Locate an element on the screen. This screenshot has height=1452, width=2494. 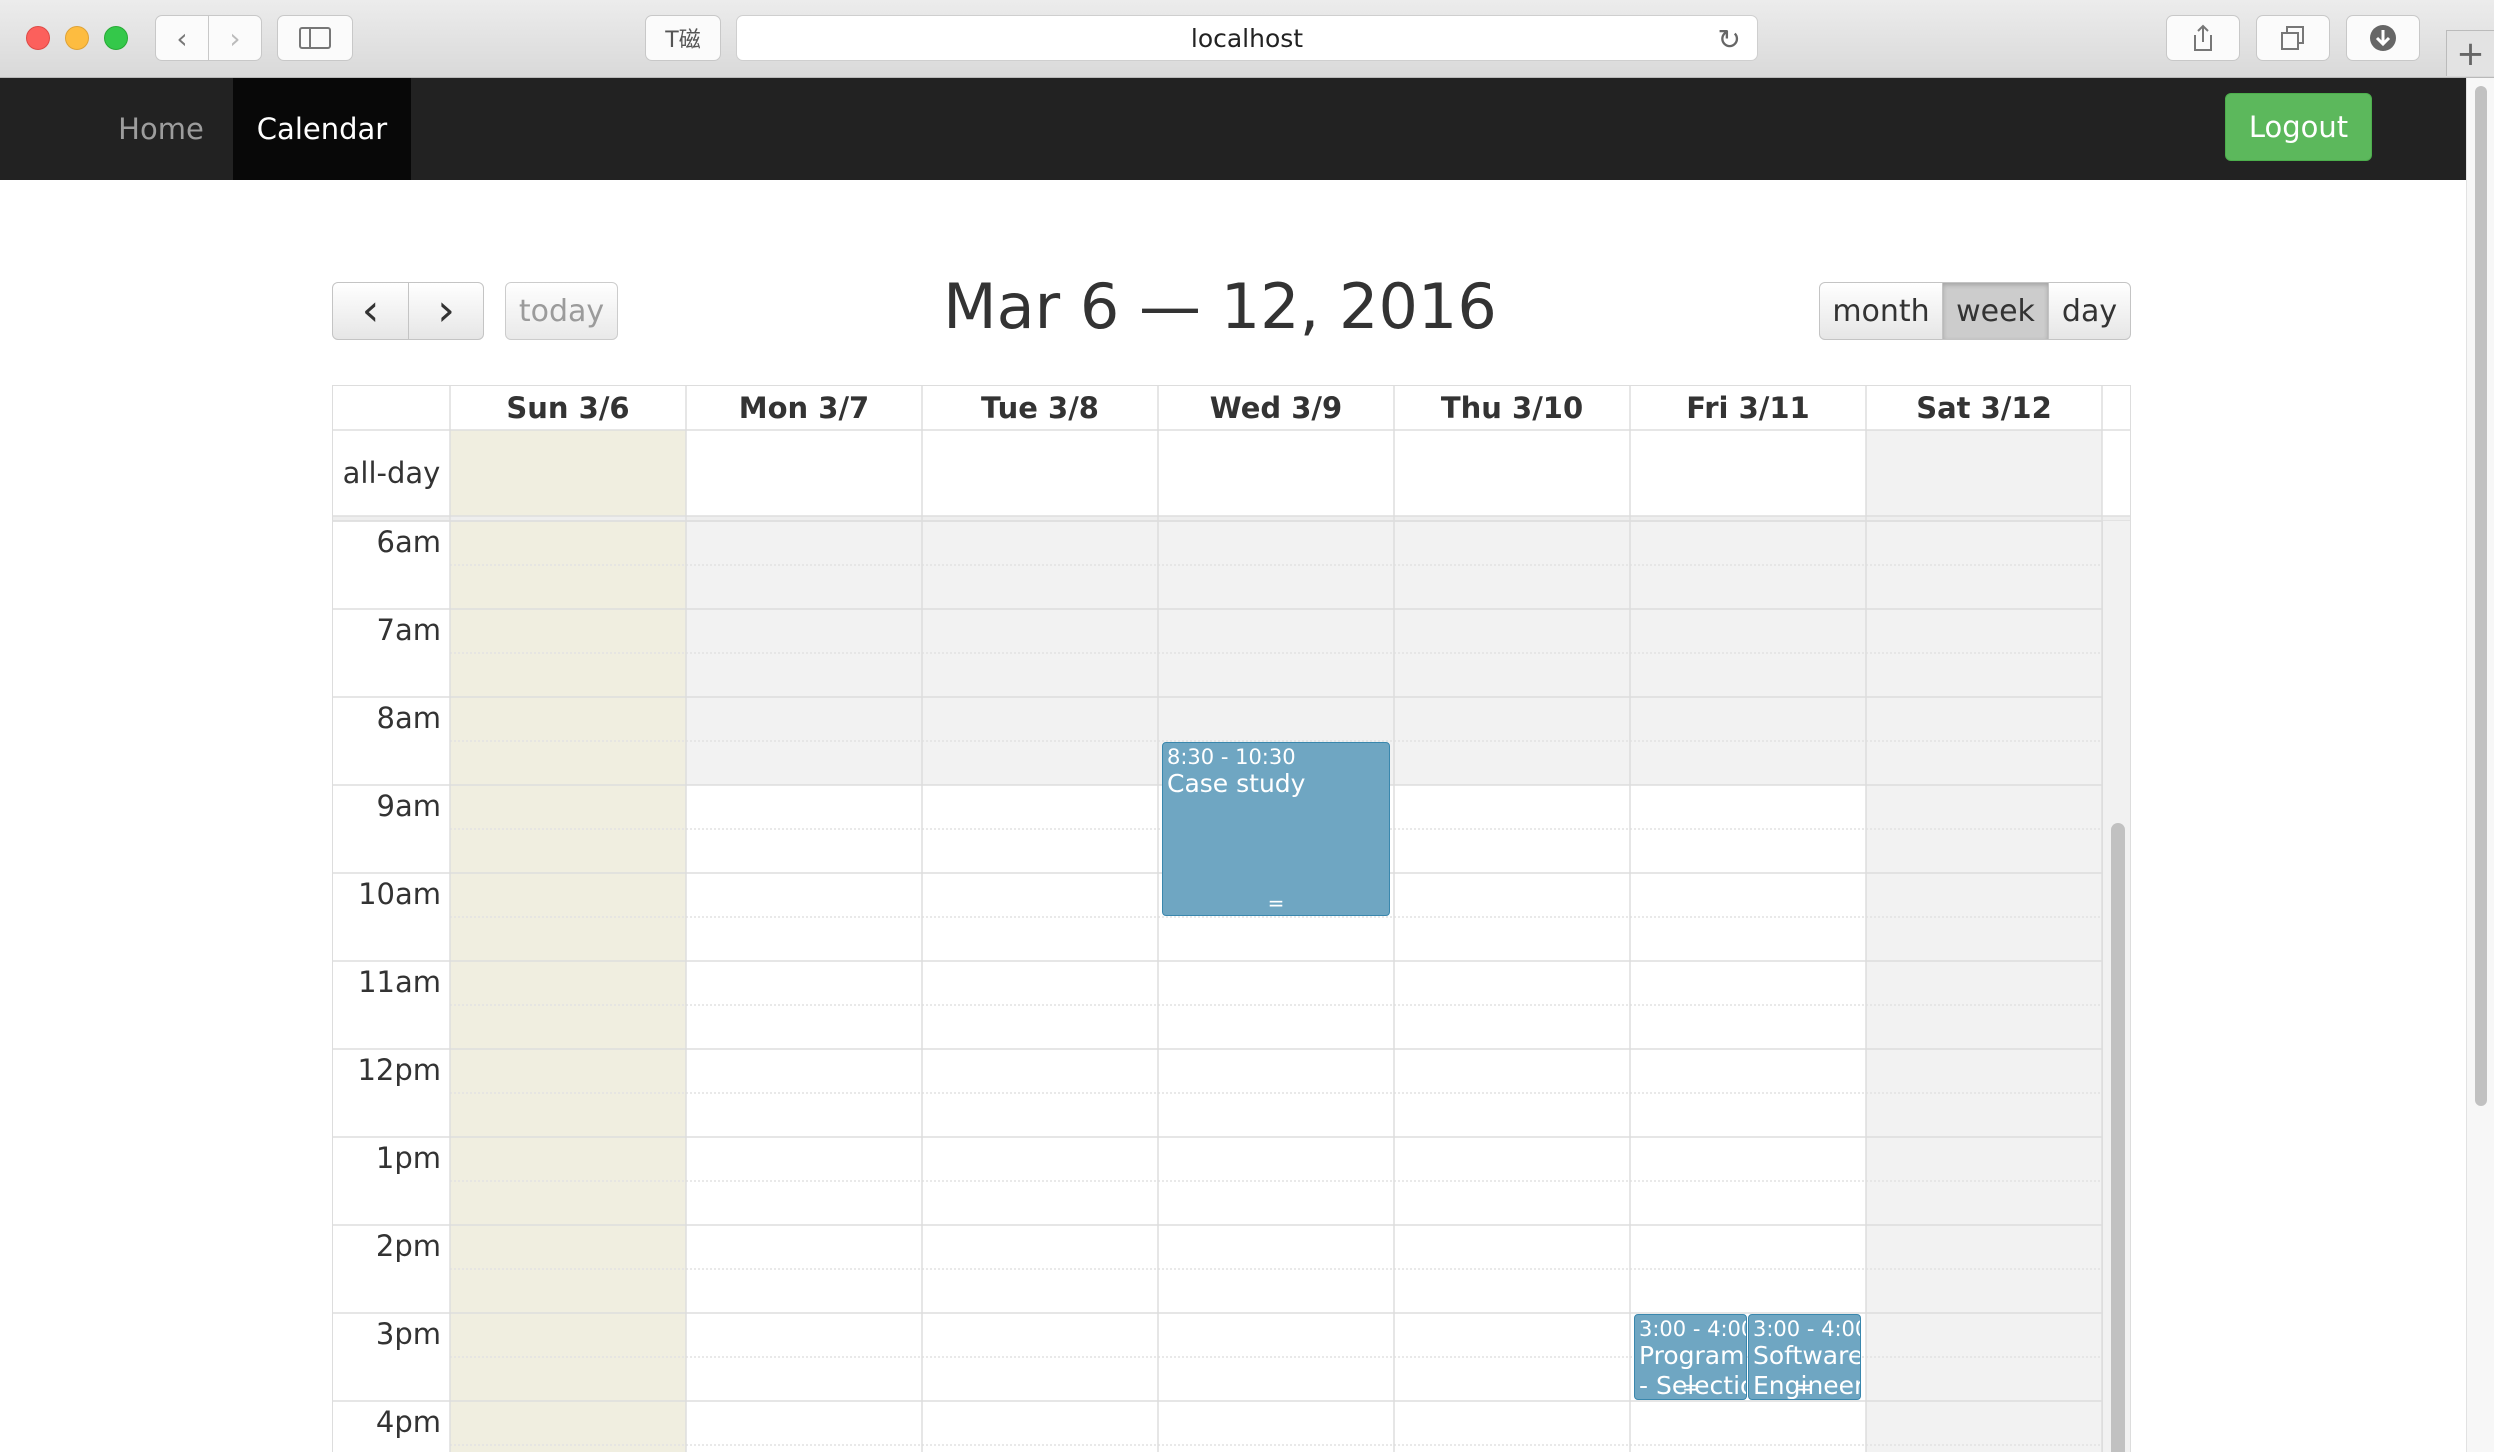
grid-scrollbar is located at coordinates (2116, 986).